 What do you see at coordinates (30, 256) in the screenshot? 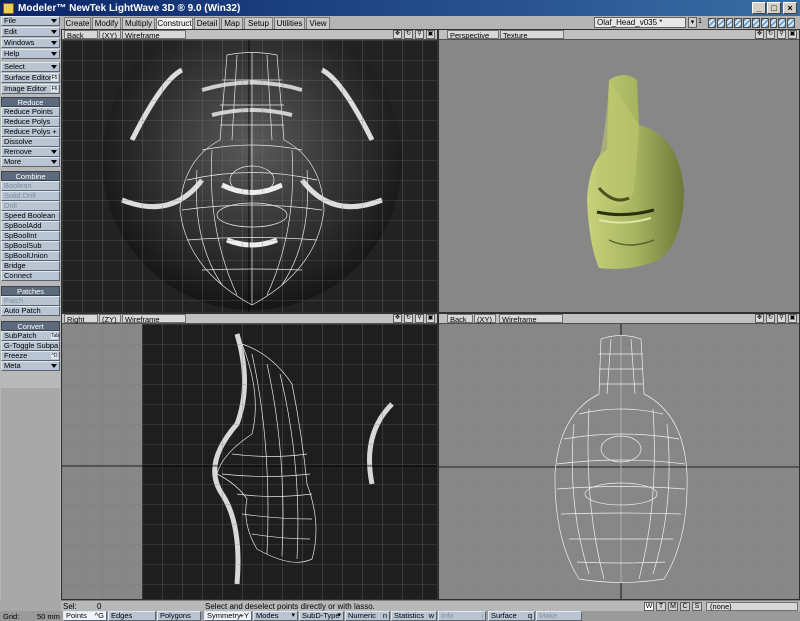
I see `spboolunion-button: SpBoolUnion` at bounding box center [30, 256].